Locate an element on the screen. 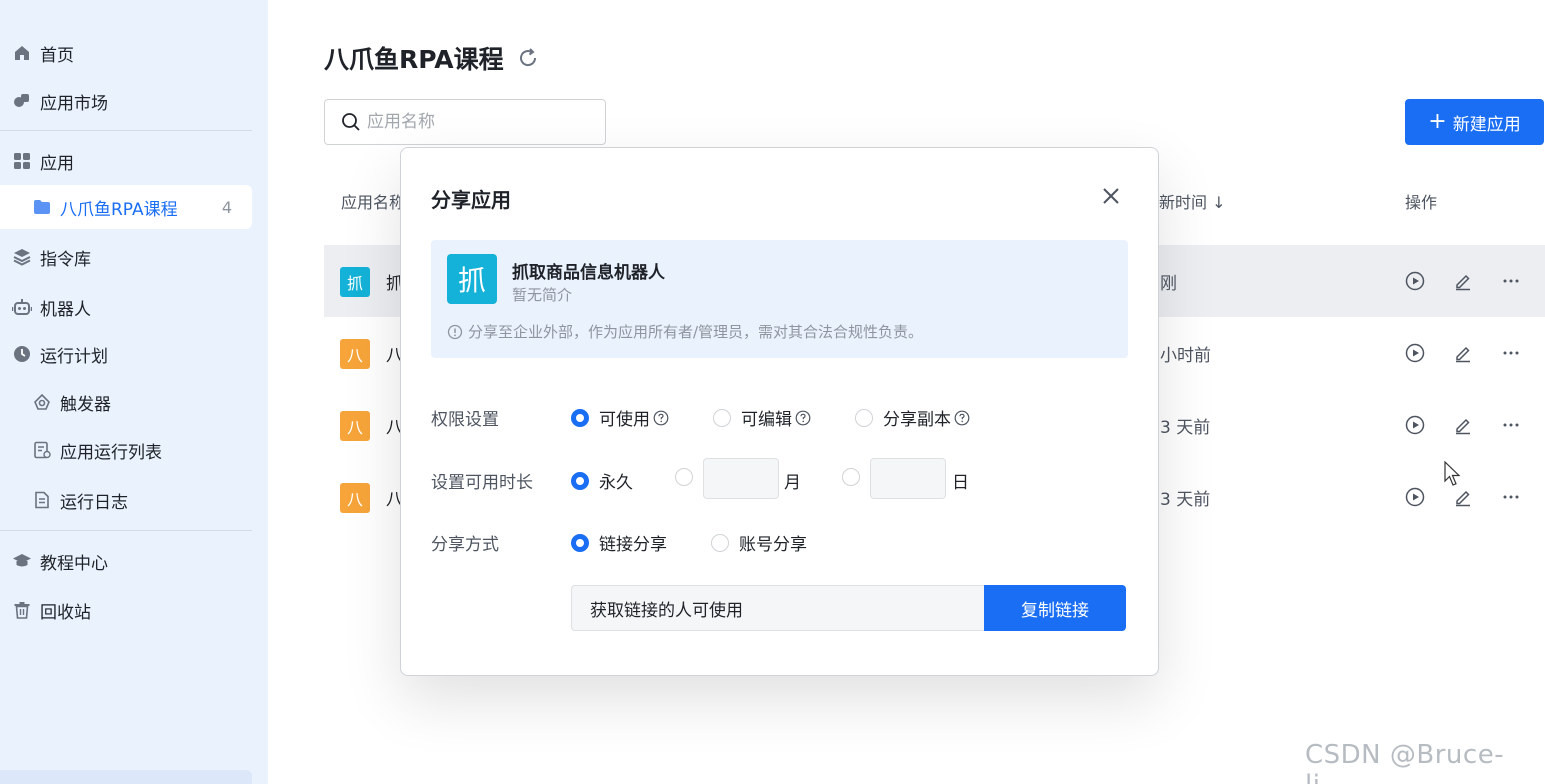 The width and height of the screenshot is (1545, 784). page-title: 八爪鱼RPA课程 is located at coordinates (414, 59).